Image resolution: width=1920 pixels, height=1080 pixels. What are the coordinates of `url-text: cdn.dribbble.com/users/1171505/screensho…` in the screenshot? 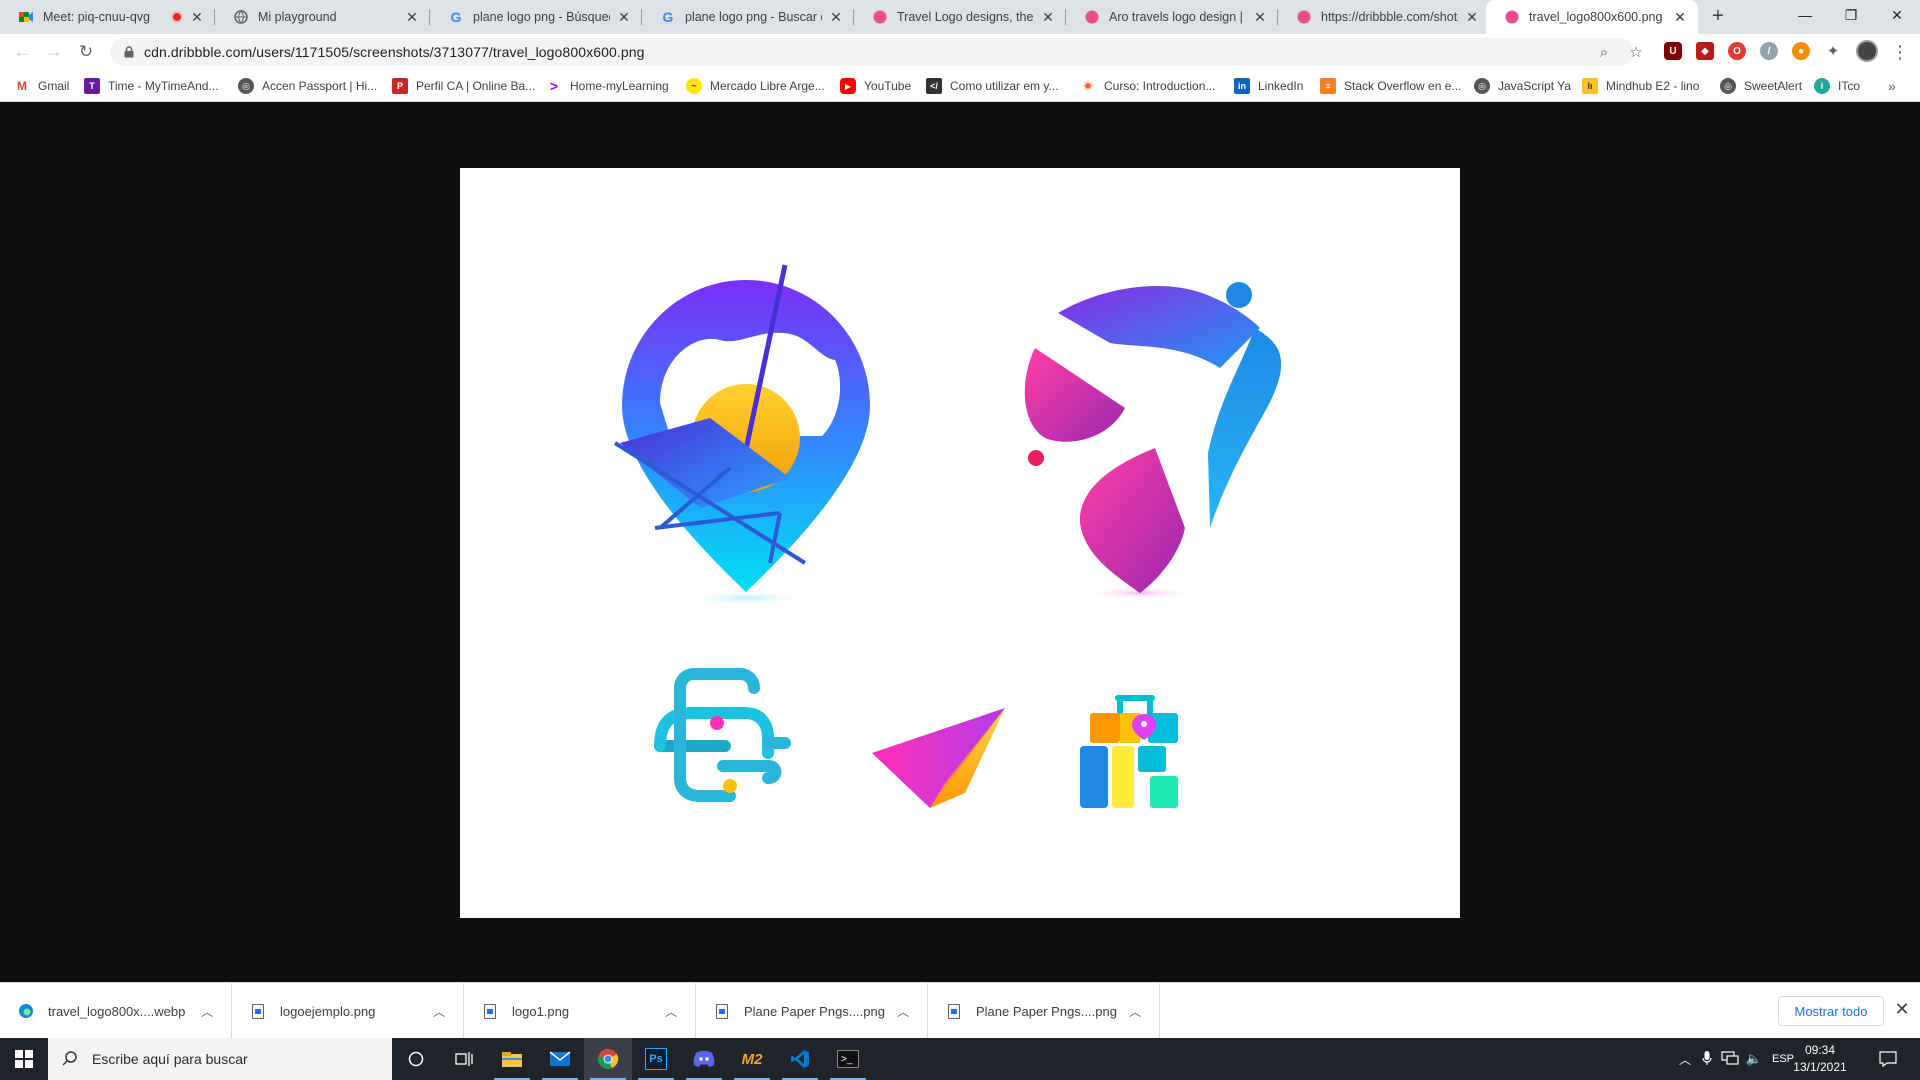 It's located at (394, 52).